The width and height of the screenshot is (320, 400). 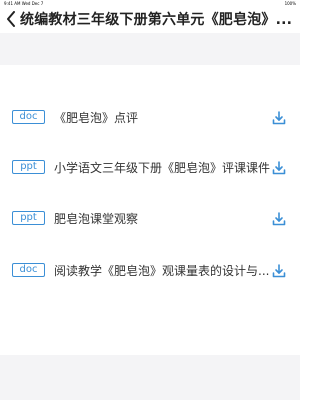 I want to click on status-time: 9:41 AM, so click(x=12, y=3).